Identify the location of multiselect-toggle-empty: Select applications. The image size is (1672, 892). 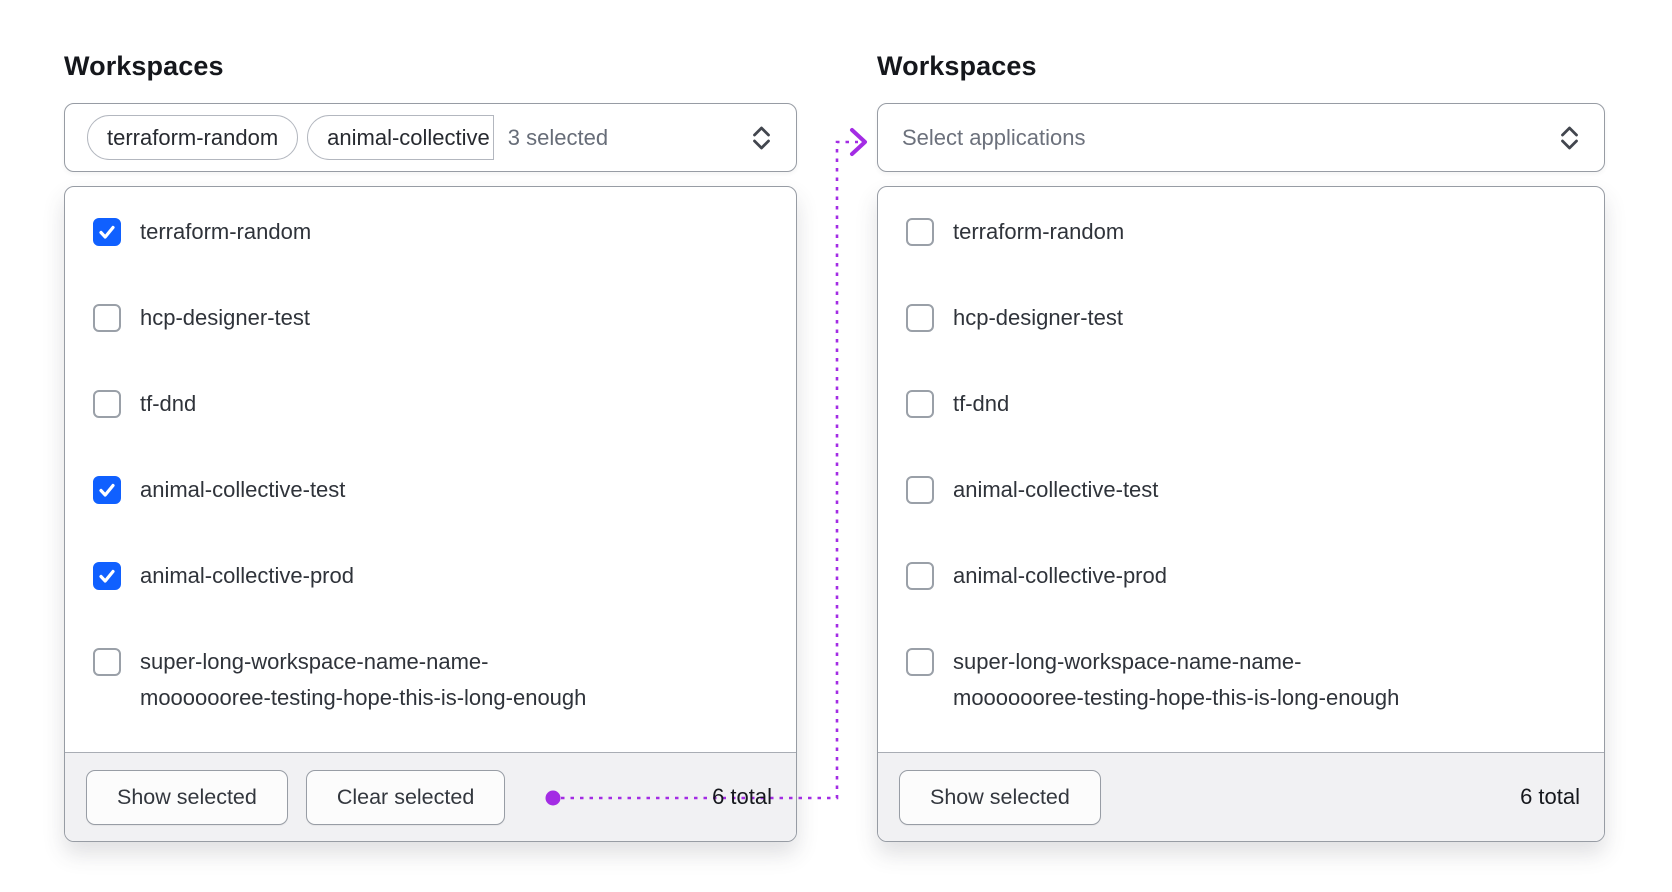
(1241, 137).